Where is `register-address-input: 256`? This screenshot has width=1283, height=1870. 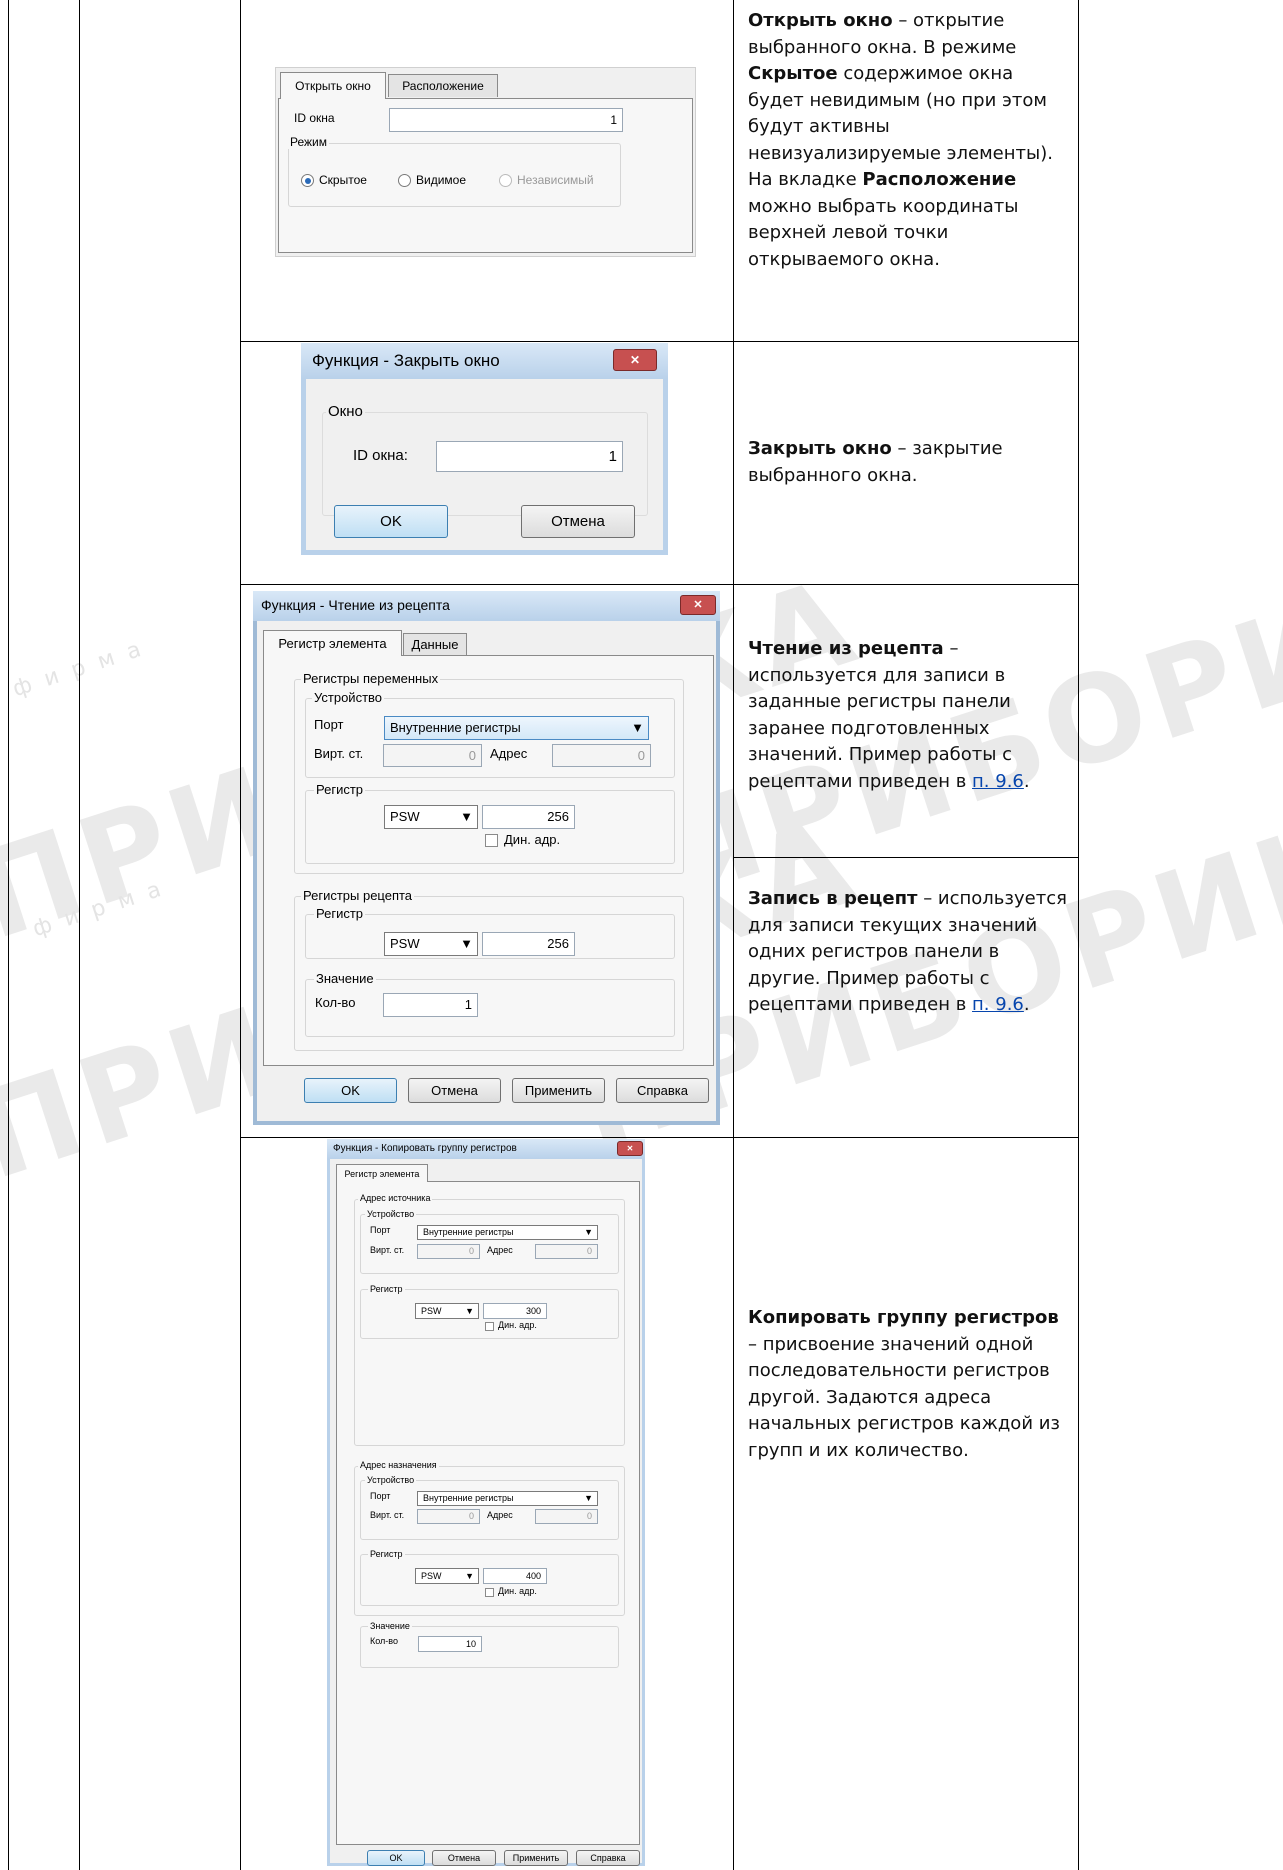
register-address-input: 256 is located at coordinates (528, 817).